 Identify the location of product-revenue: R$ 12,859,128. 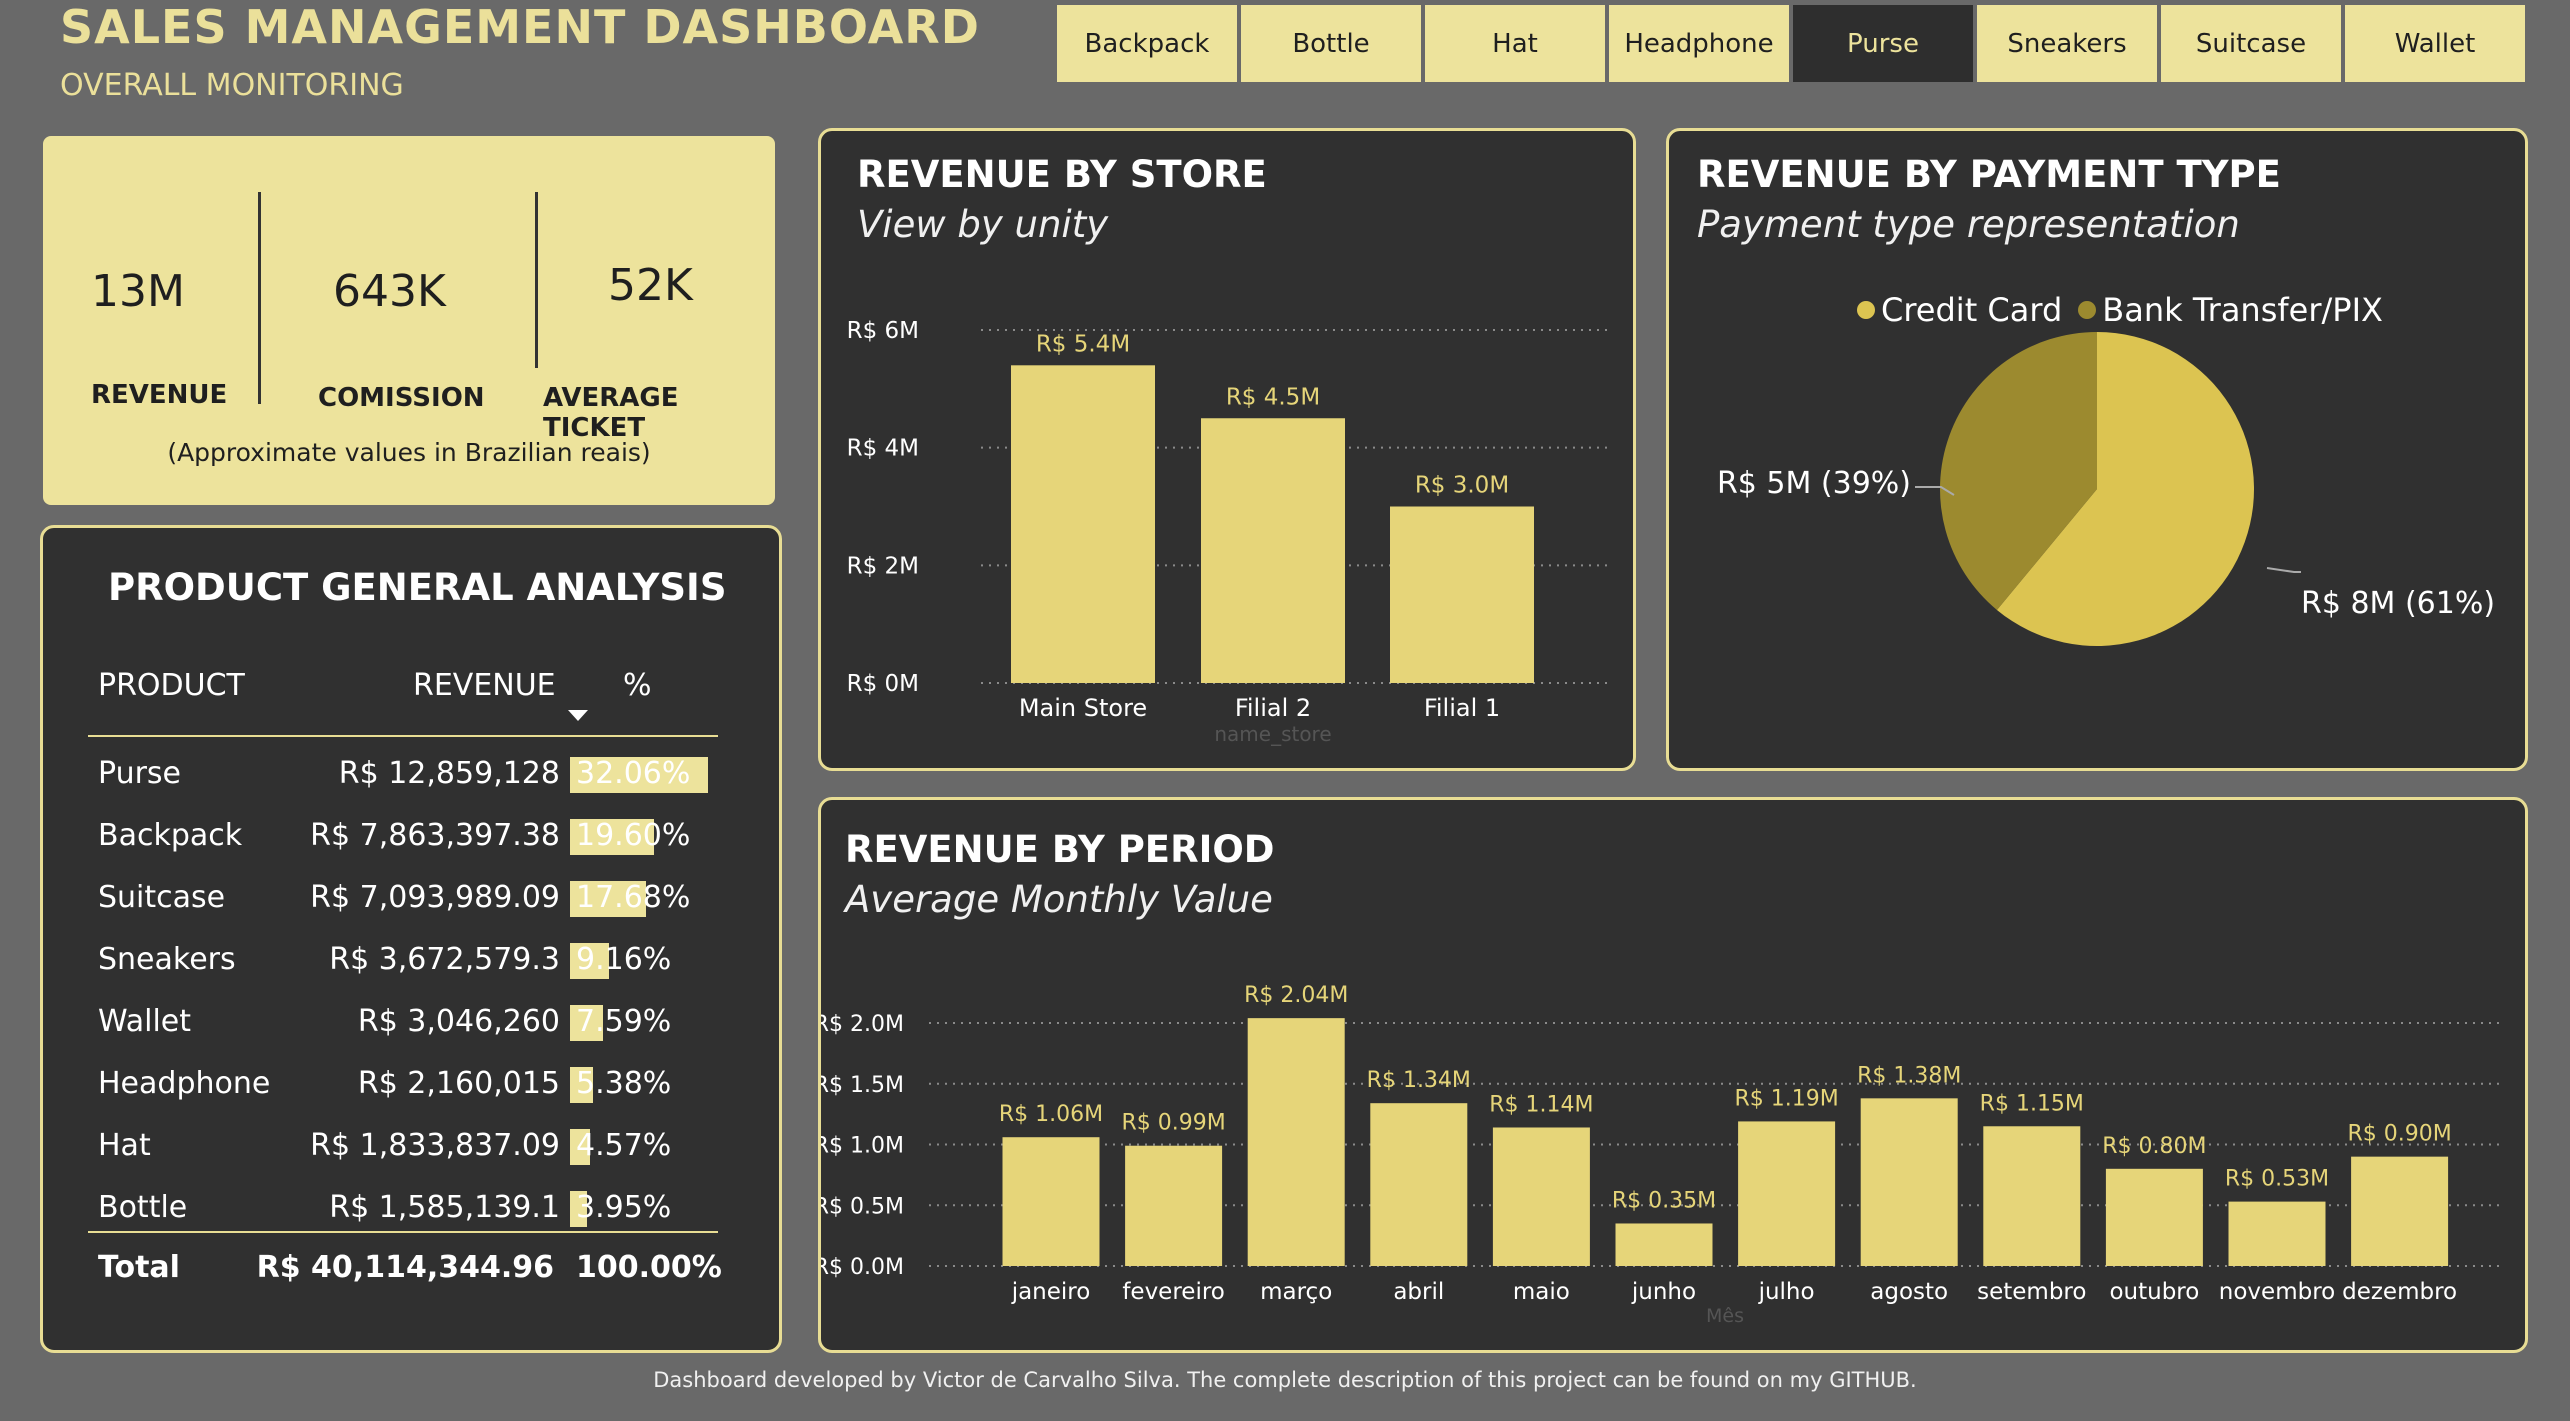
(449, 773).